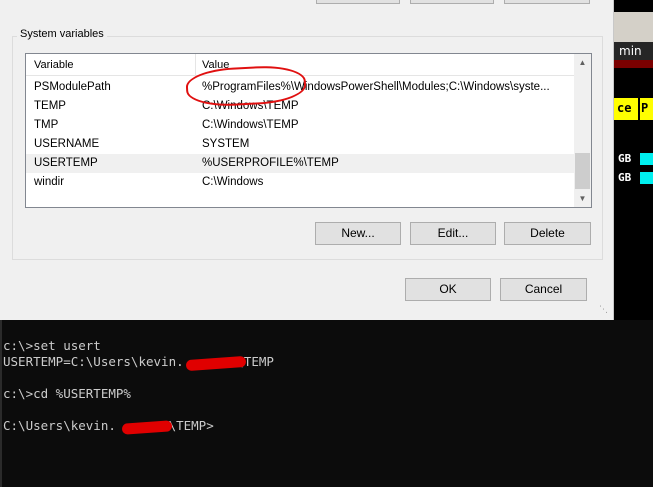 The width and height of the screenshot is (653, 489). What do you see at coordinates (66, 163) in the screenshot?
I see `row-variable: USERTEMP` at bounding box center [66, 163].